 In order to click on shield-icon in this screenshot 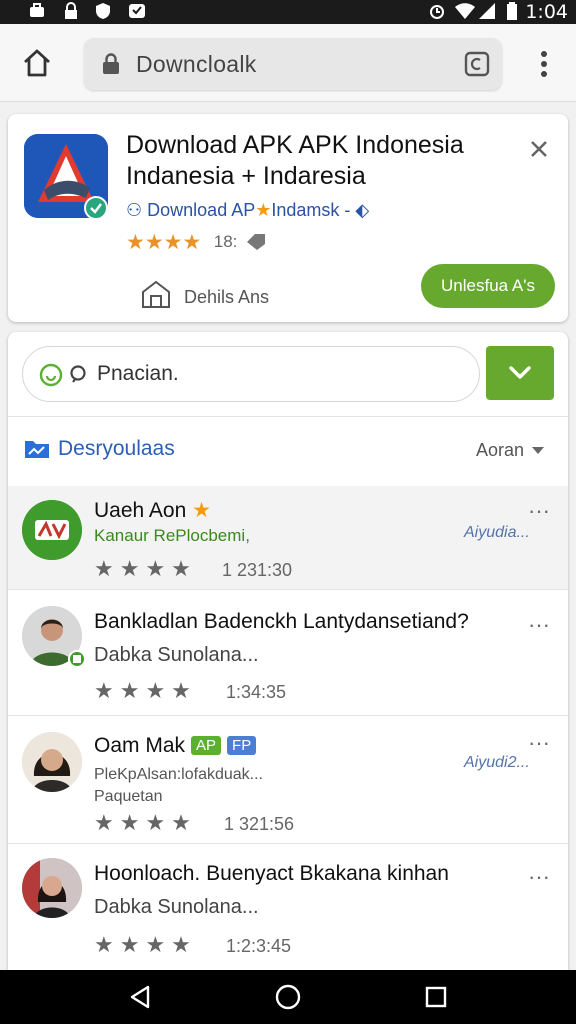, I will do `click(103, 11)`.